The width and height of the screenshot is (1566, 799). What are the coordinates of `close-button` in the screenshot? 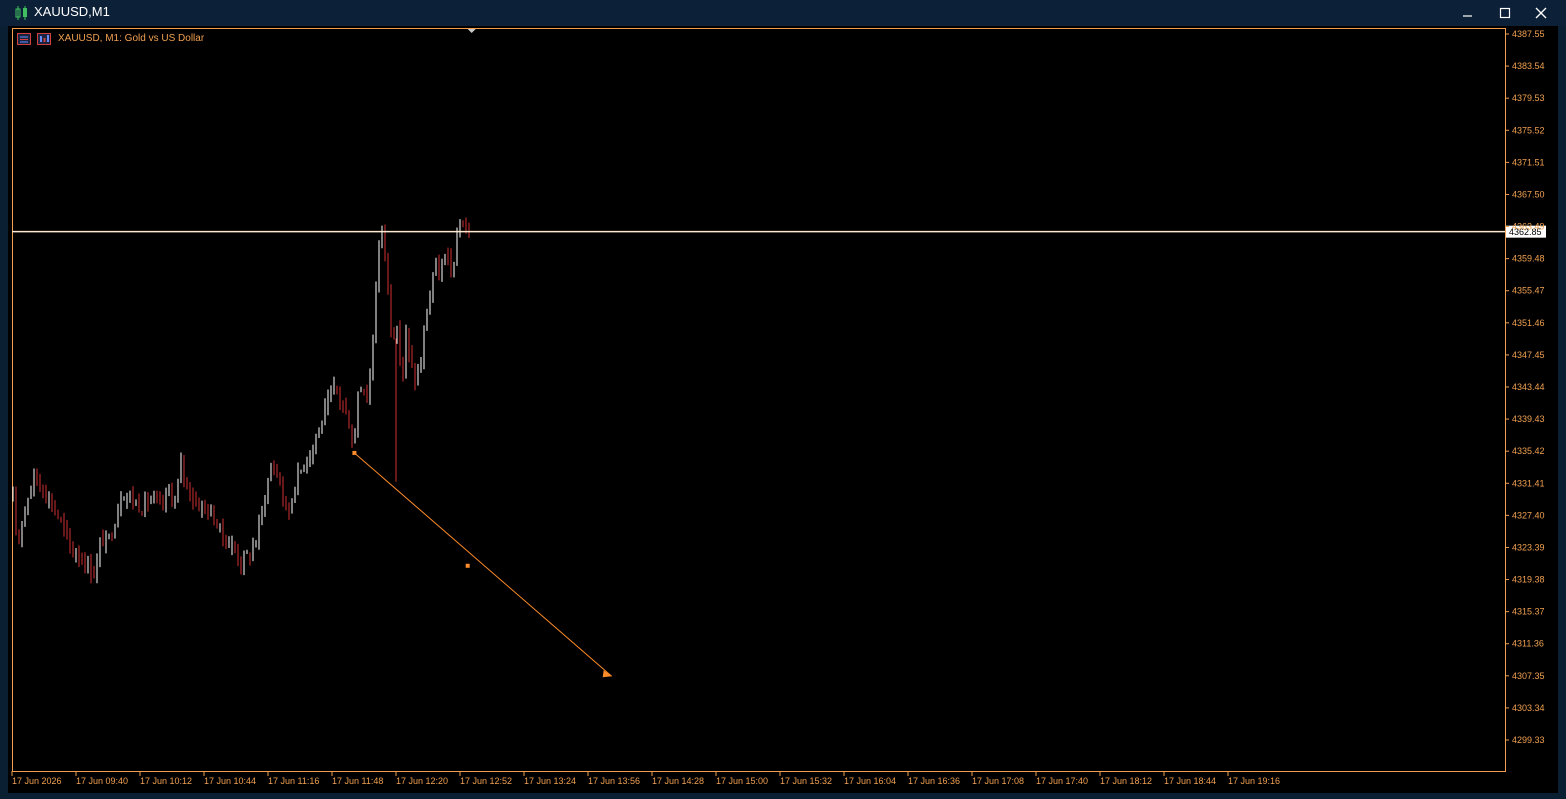 It's located at (1541, 13).